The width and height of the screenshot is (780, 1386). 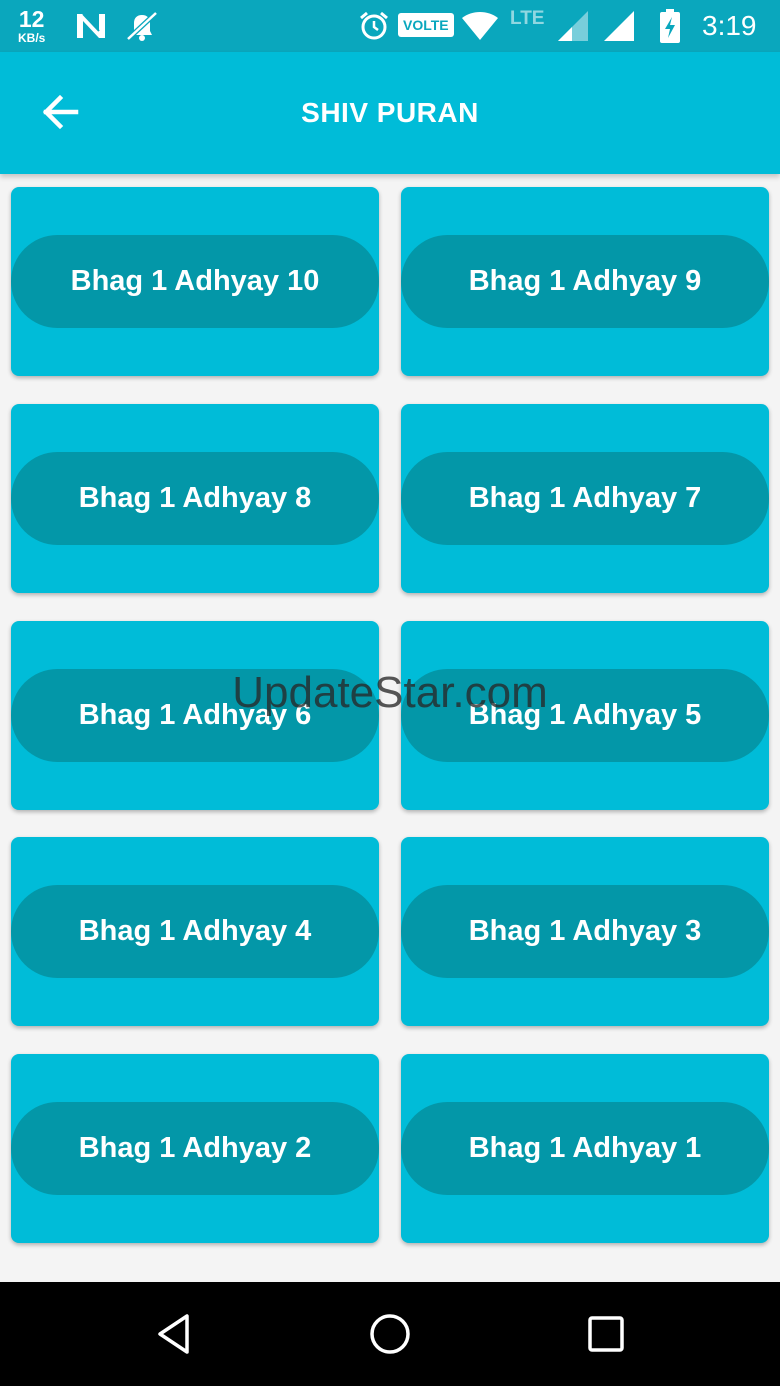 I want to click on signal-icon, so click(x=619, y=26).